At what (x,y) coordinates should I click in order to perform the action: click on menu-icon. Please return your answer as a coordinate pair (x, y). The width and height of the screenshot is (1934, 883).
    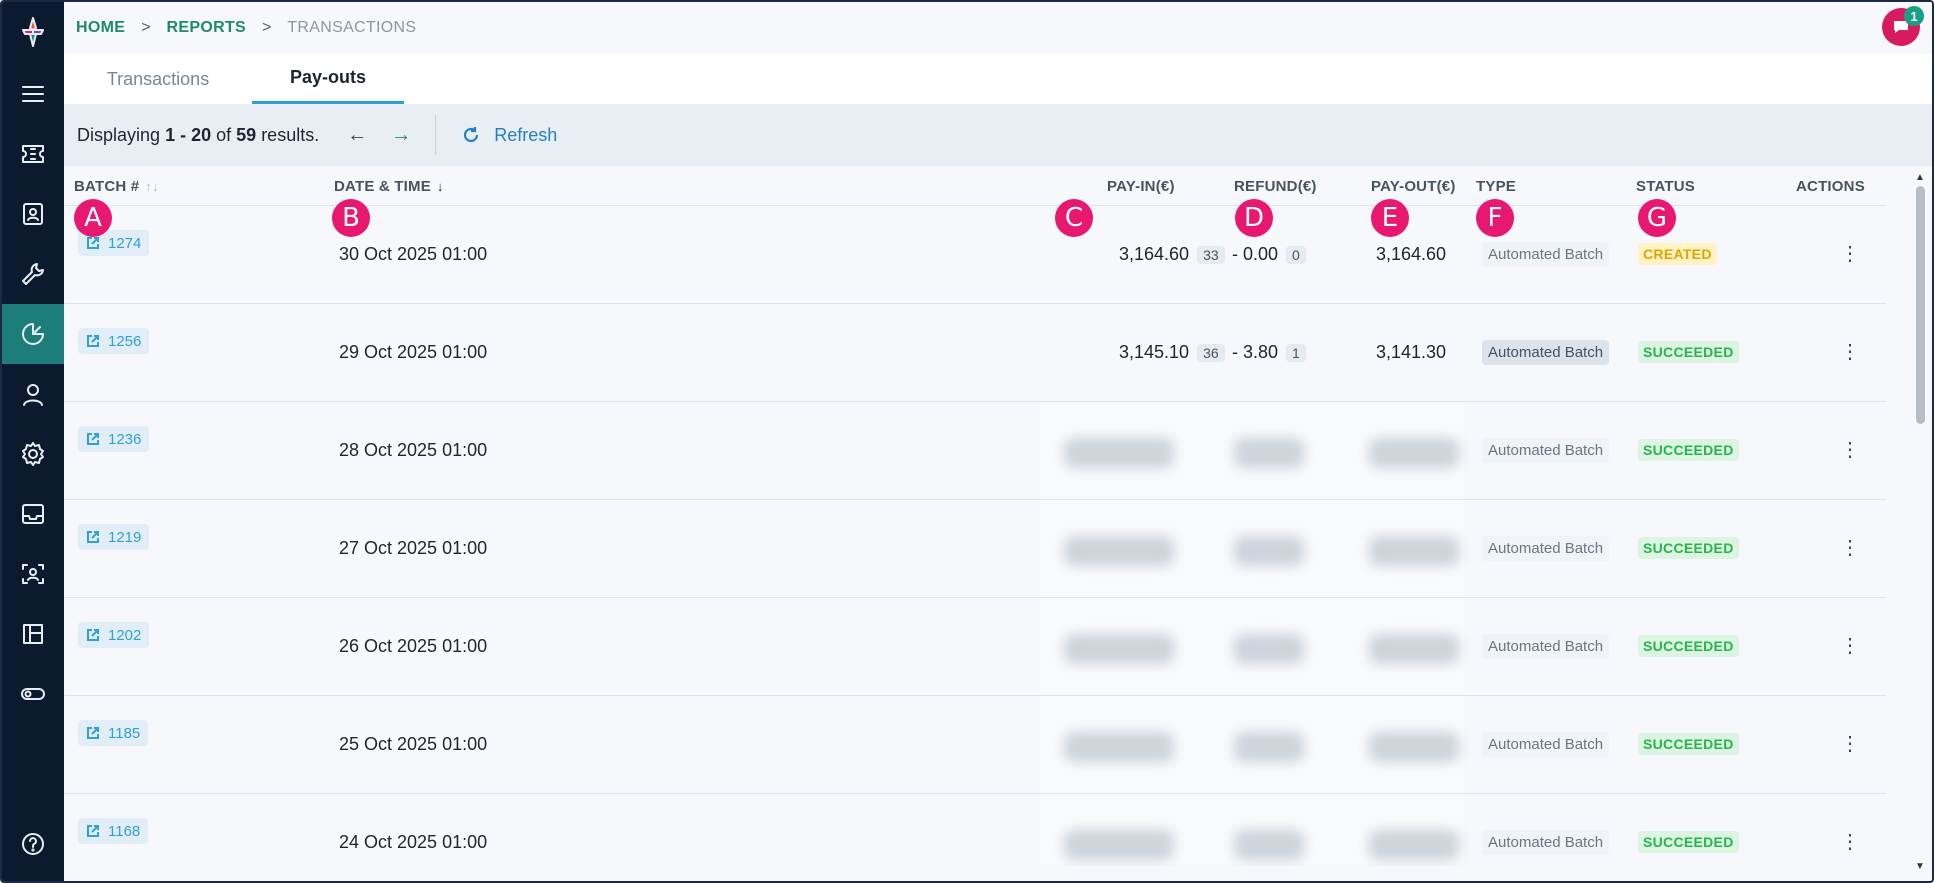
    Looking at the image, I should click on (33, 94).